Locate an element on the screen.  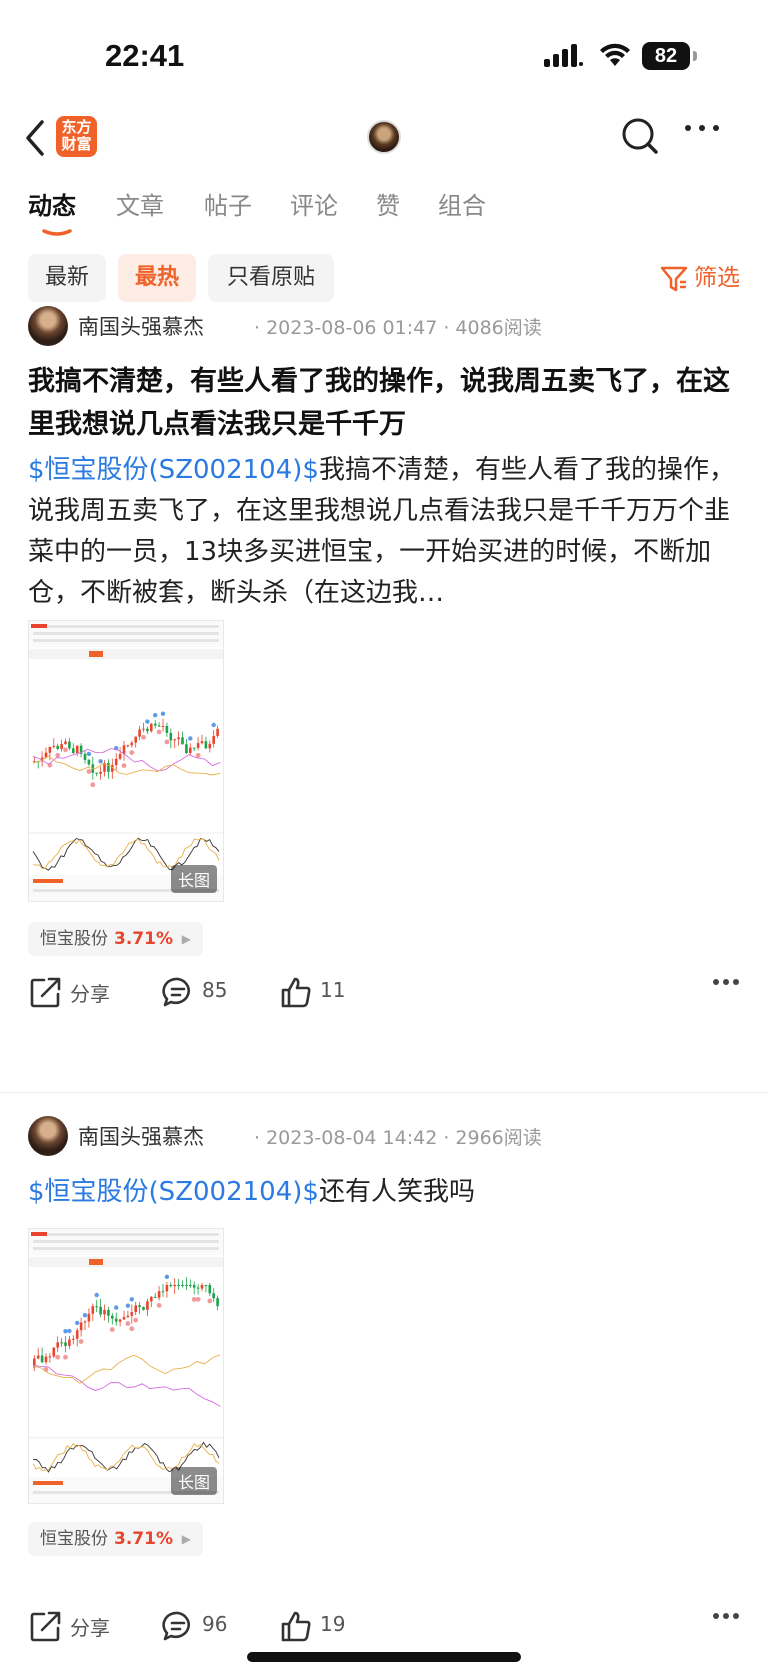
filter-original-only: 只看原贴 is located at coordinates (271, 278).